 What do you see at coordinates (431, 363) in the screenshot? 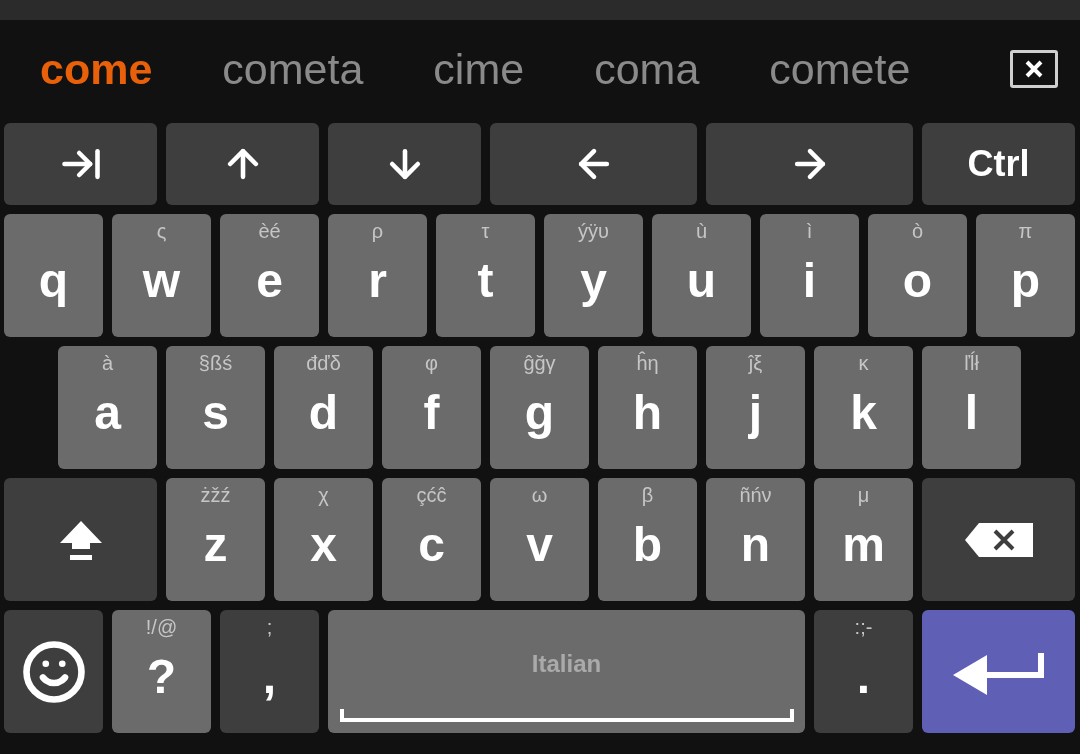
I see `alternate-characters: φ` at bounding box center [431, 363].